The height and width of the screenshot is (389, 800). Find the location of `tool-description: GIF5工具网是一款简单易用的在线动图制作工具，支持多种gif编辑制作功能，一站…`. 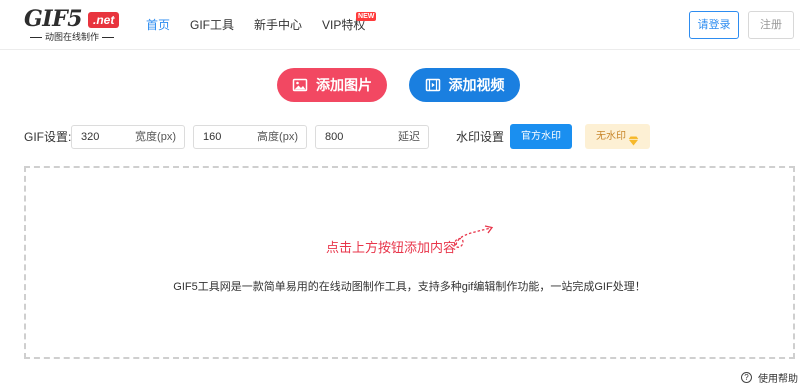

tool-description: GIF5工具网是一款简单易用的在线动图制作工具，支持多种gif编辑制作功能，一站… is located at coordinates (409, 287).